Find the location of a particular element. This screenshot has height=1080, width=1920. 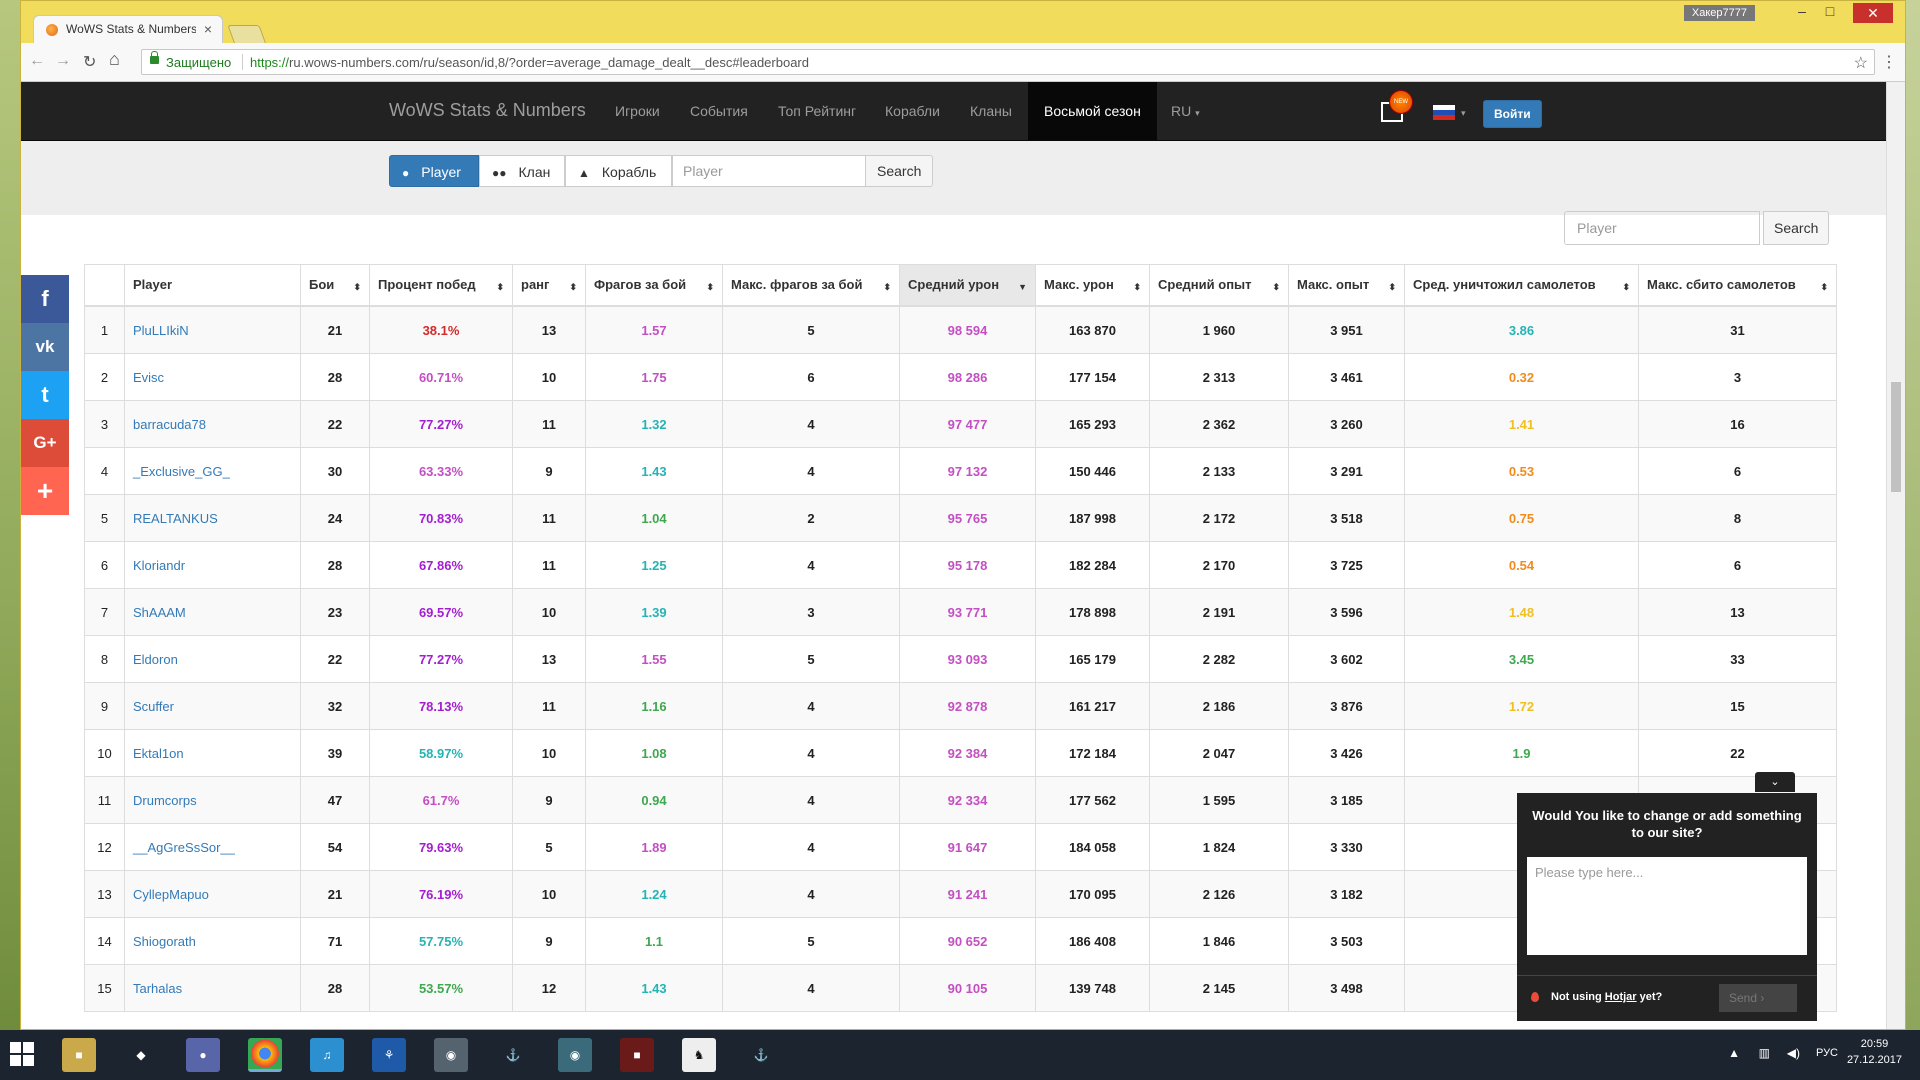

col-max-planes: Макс. сбито самолетов ⬍ is located at coordinates (1737, 285).